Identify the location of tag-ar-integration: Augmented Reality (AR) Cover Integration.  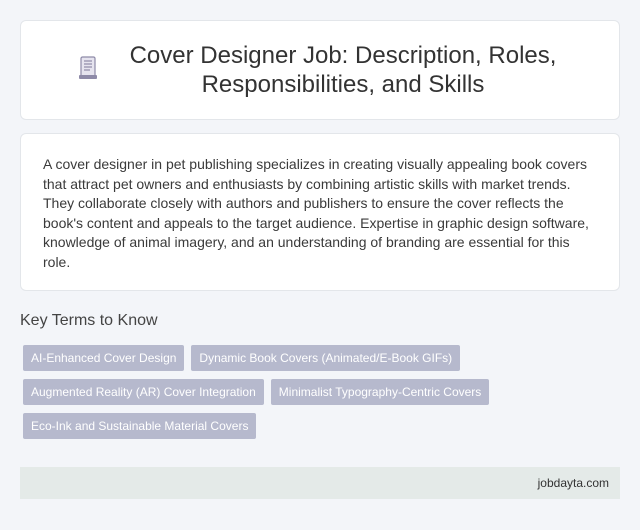
(143, 392).